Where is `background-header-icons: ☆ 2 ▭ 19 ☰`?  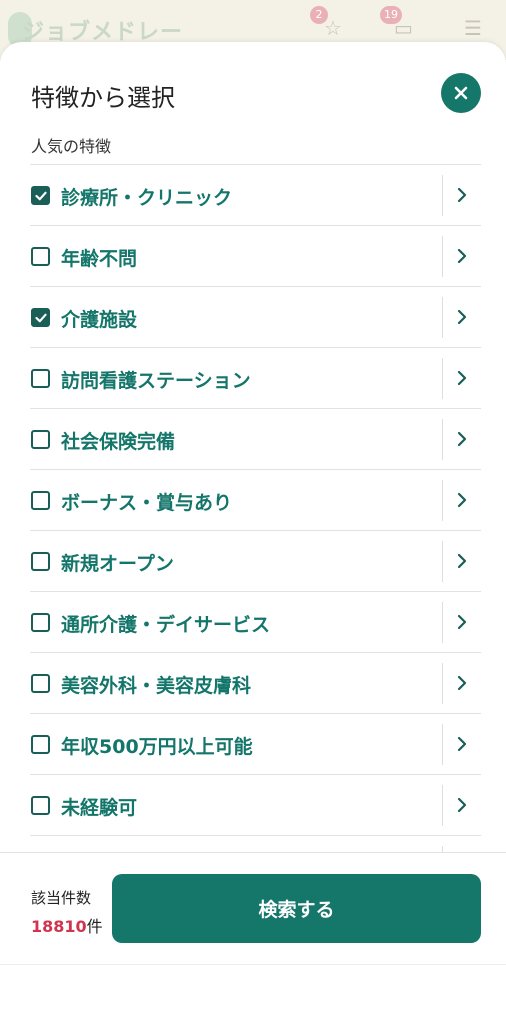
background-header-icons: ☆ 2 ▭ 19 ☰ is located at coordinates (401, 25).